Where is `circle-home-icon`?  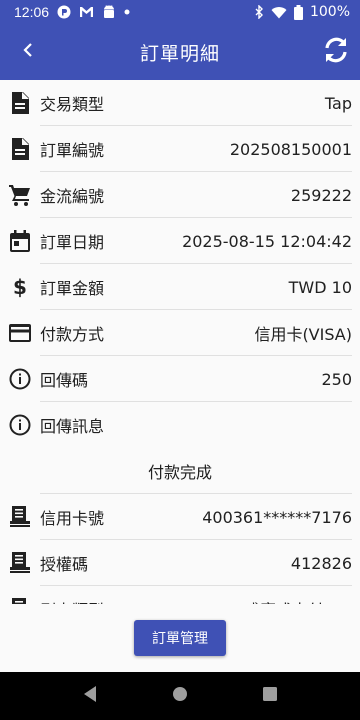
circle-home-icon is located at coordinates (180, 696).